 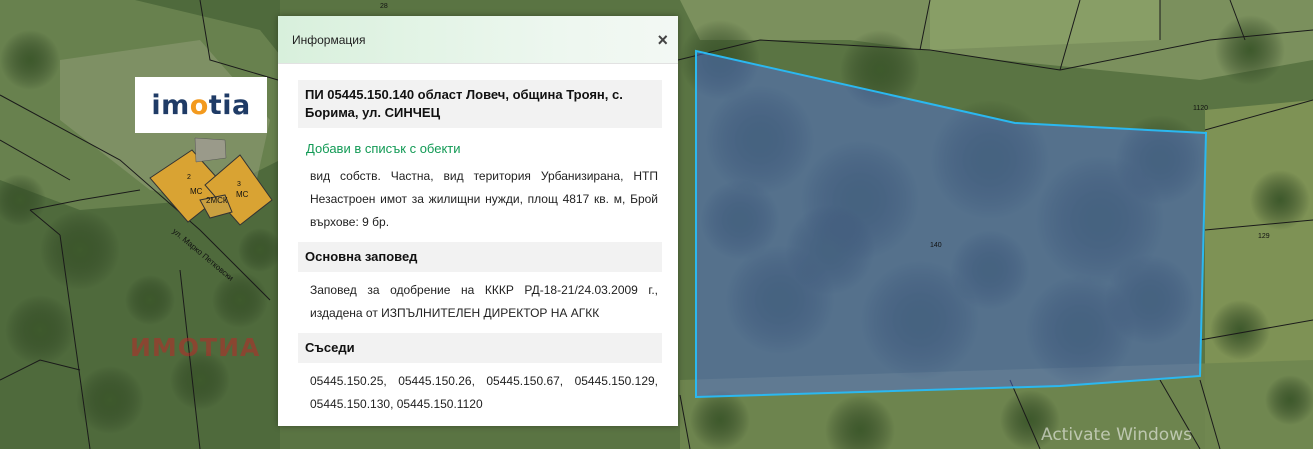 What do you see at coordinates (189, 177) in the screenshot?
I see `building-label-2: 2` at bounding box center [189, 177].